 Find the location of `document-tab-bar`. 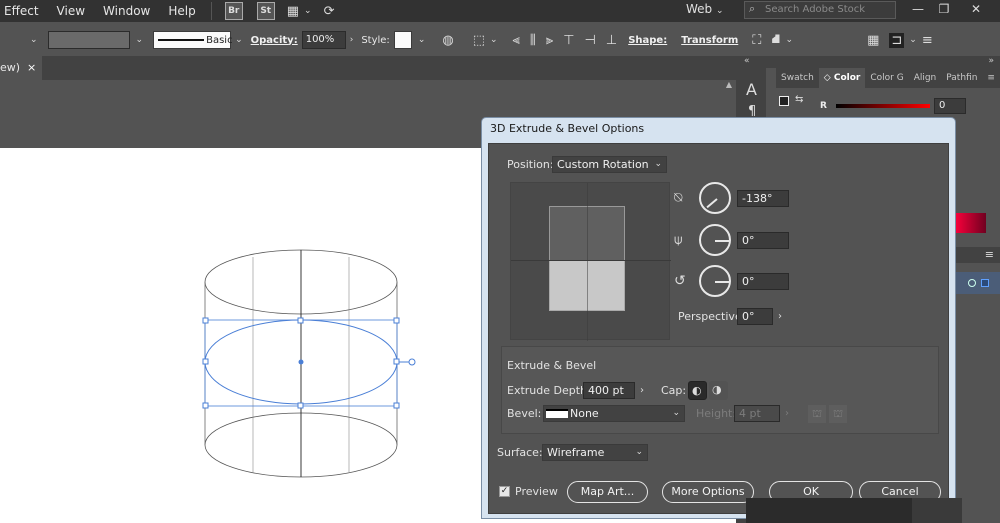

document-tab-bar is located at coordinates (368, 68).